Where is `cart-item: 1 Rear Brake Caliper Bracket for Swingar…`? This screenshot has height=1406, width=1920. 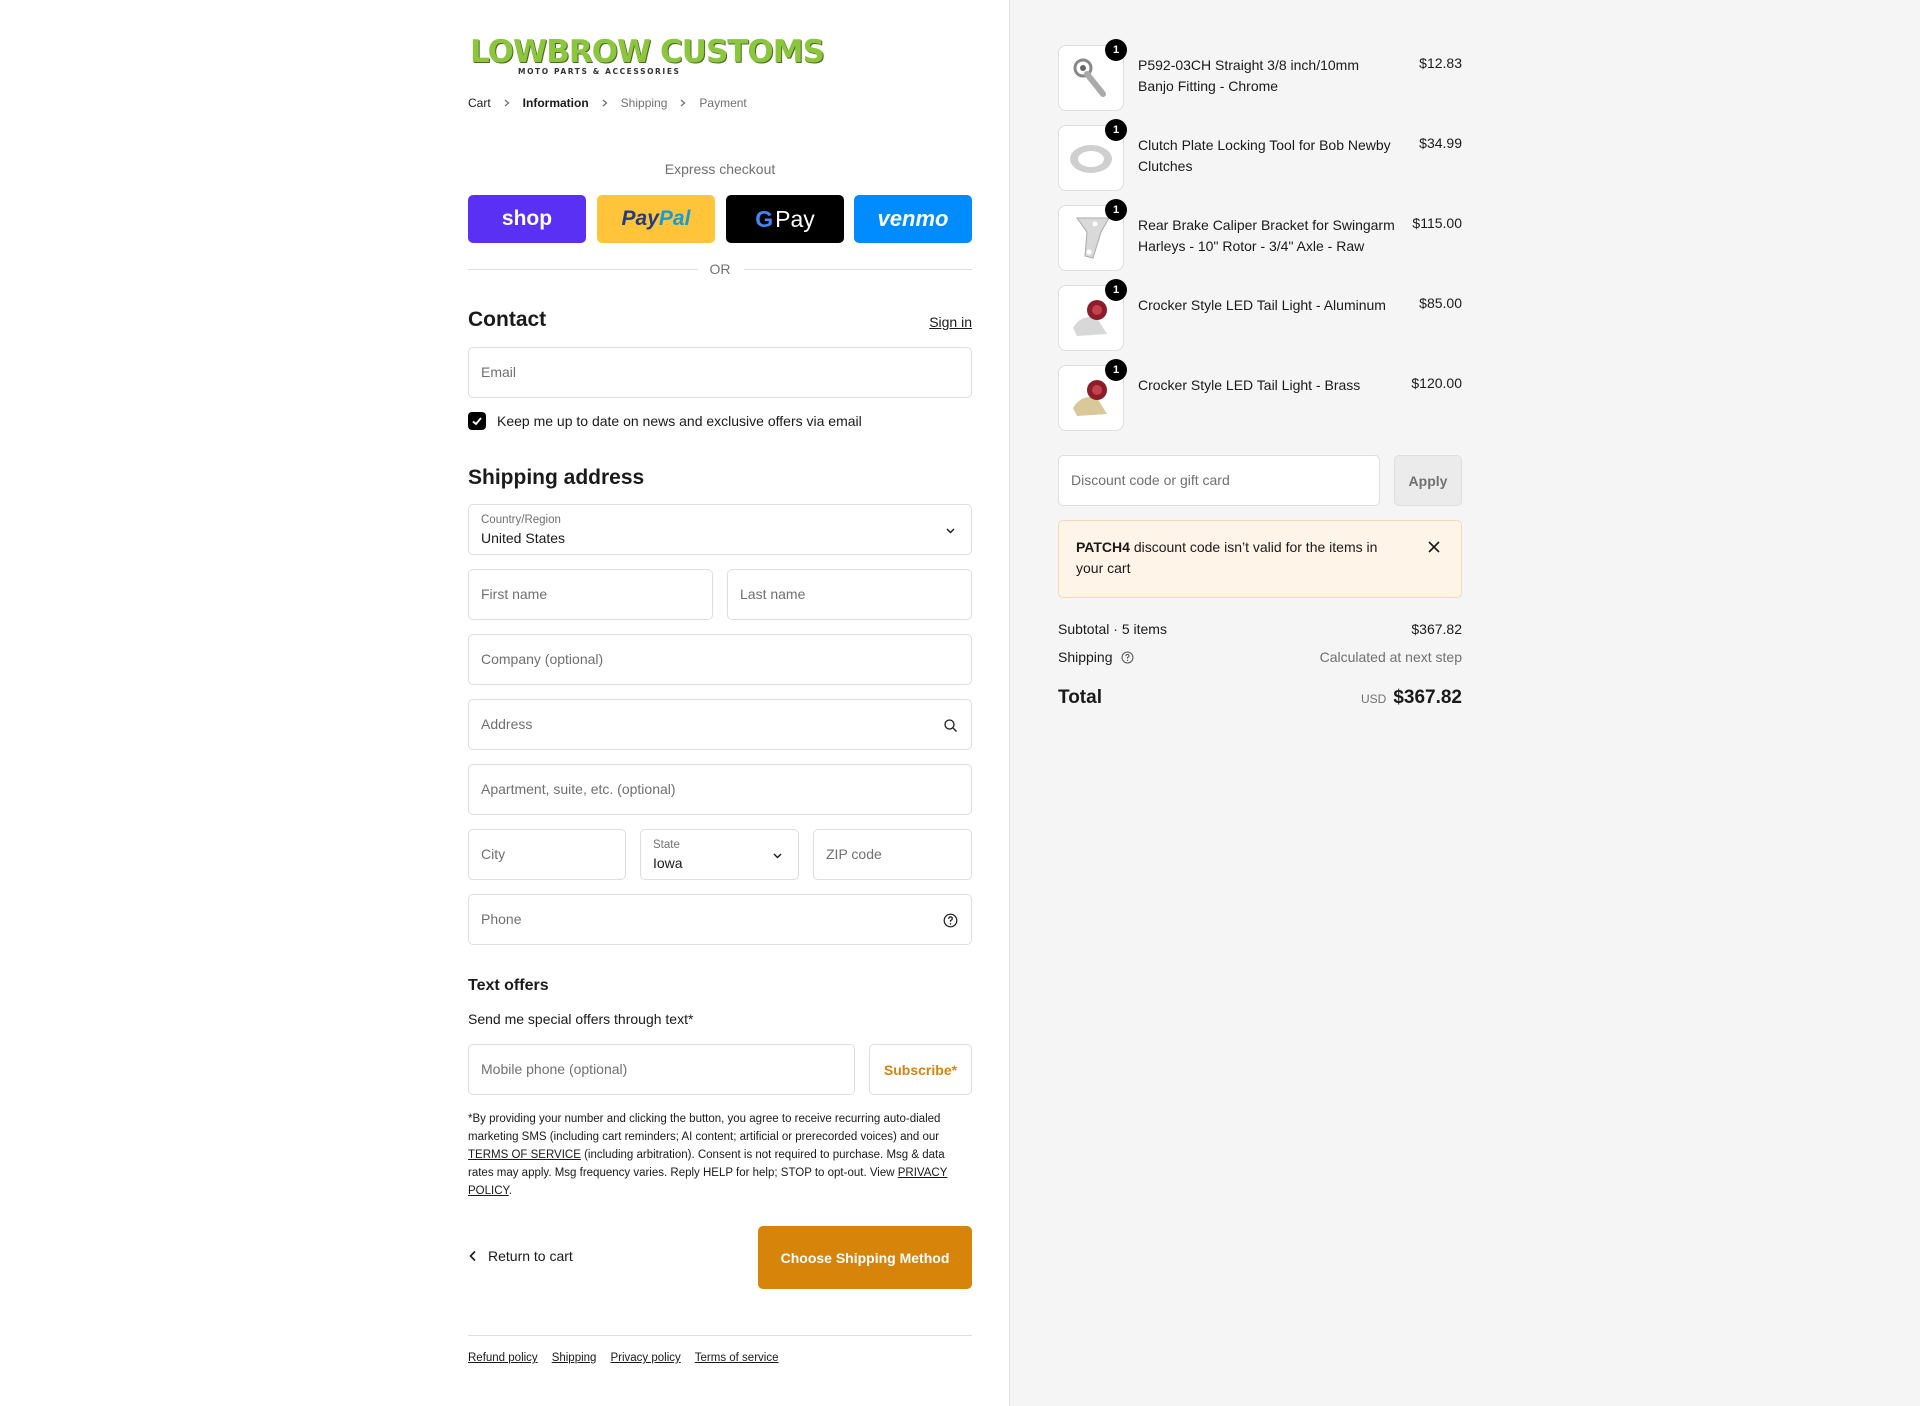 cart-item: 1 Rear Brake Caliper Bracket for Swingar… is located at coordinates (1260, 235).